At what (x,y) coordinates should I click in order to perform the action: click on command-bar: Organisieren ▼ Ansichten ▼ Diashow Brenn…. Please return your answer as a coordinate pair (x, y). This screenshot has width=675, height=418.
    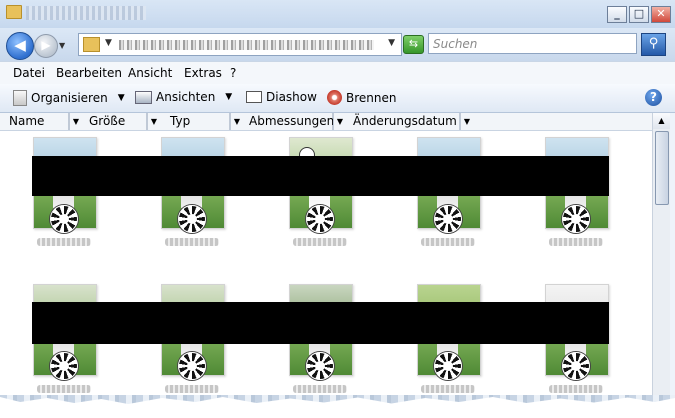
    Looking at the image, I should click on (337, 98).